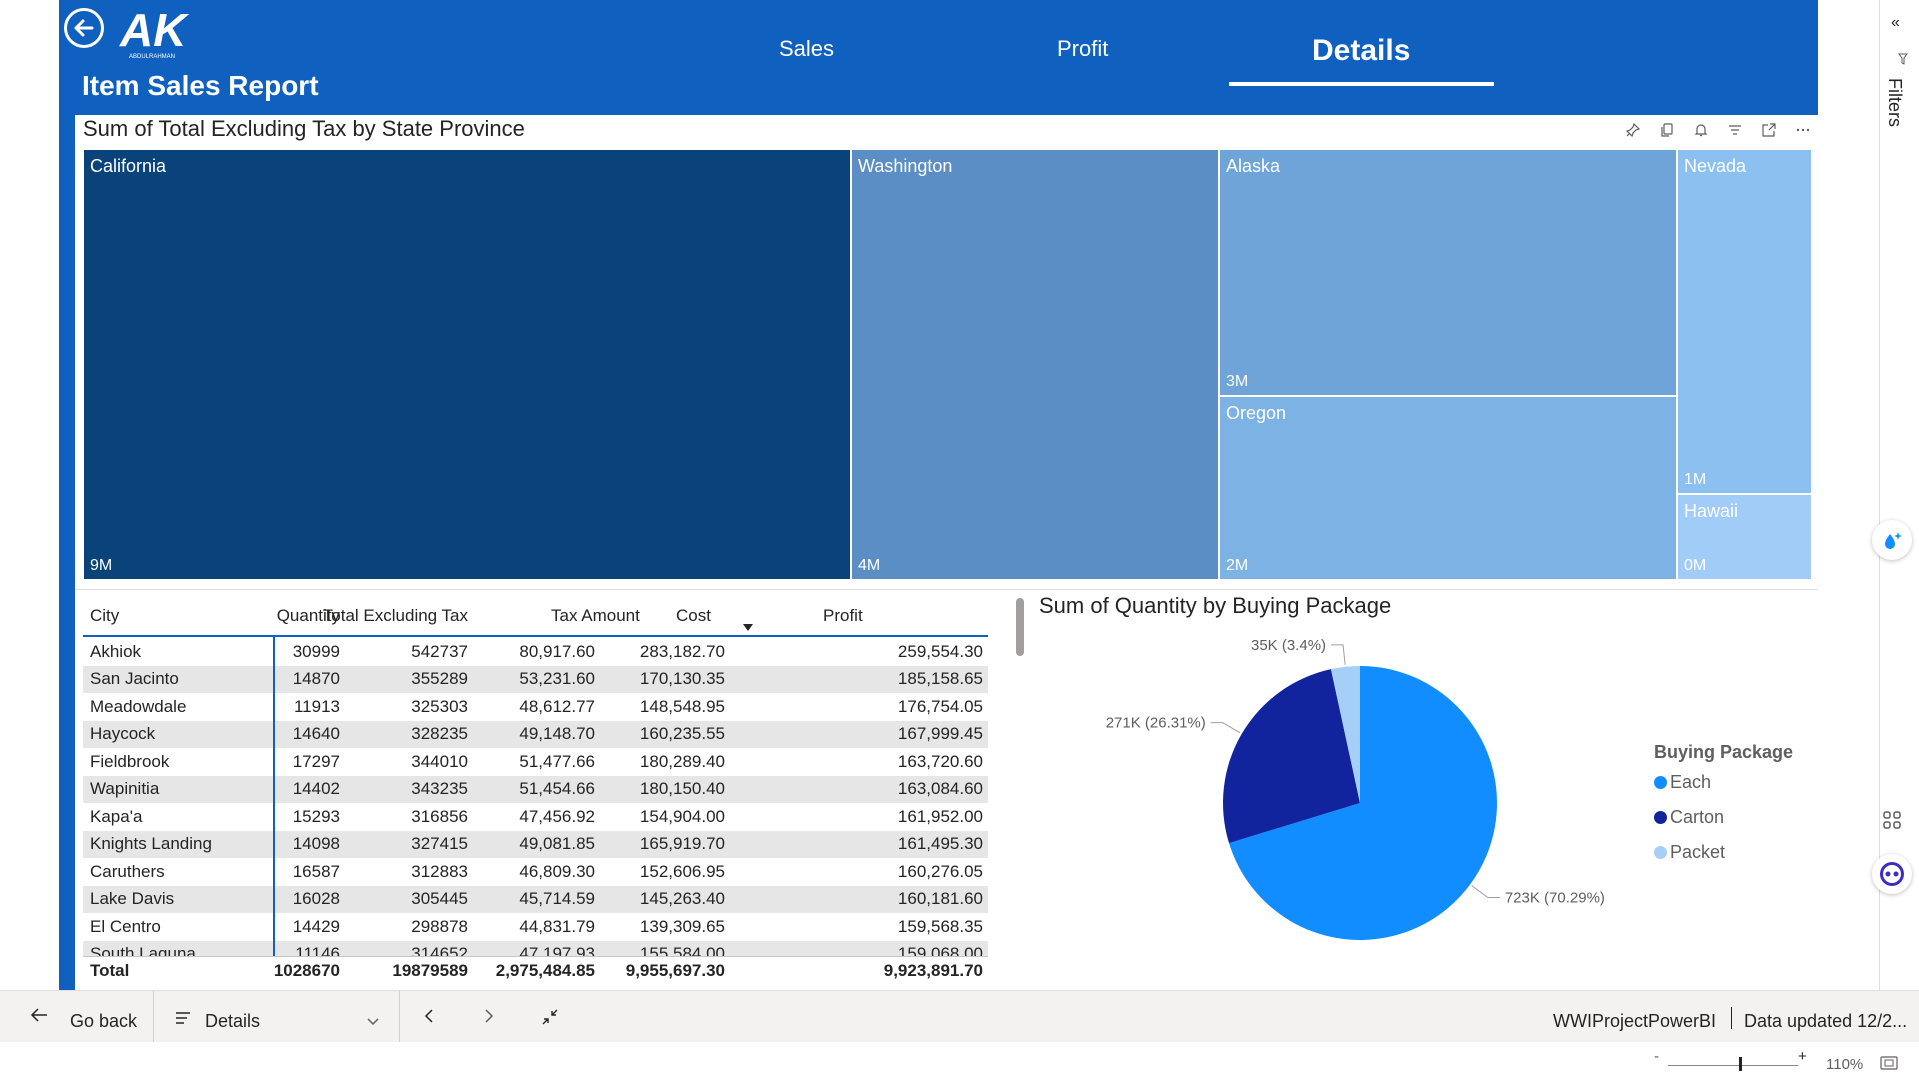  Describe the element at coordinates (557, 706) in the screenshot. I see `cell-tax-amount: 48,612.77` at that location.